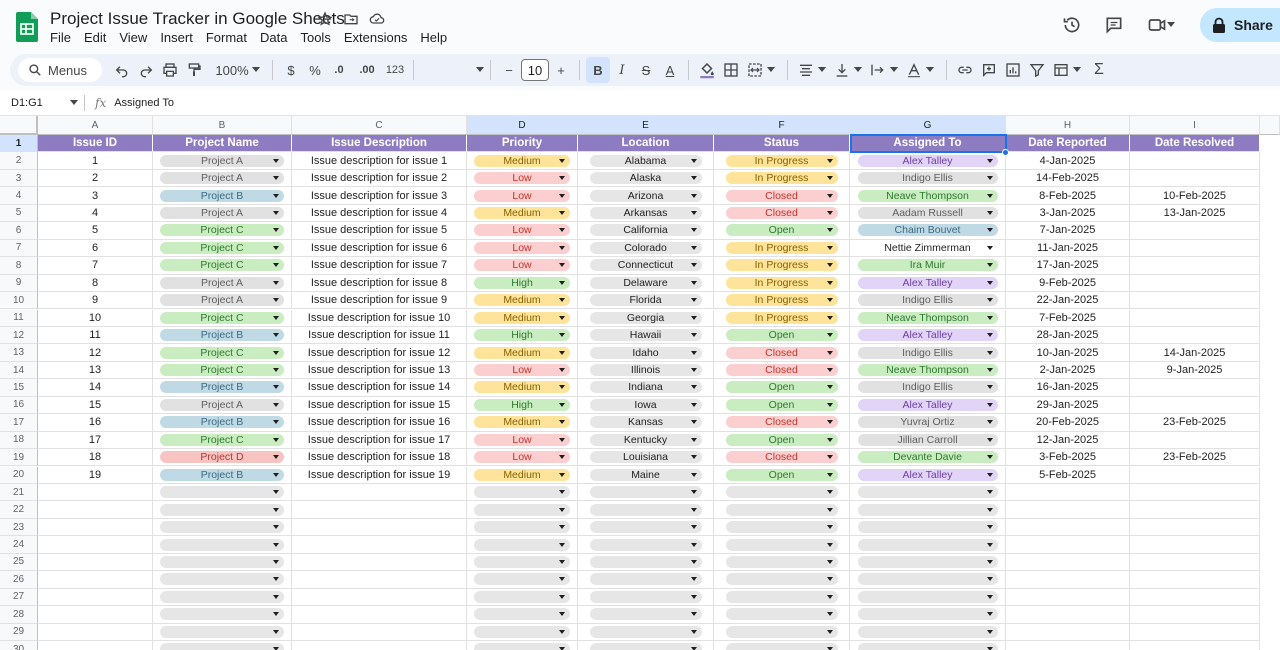  I want to click on text-wrapping-icon, so click(878, 70).